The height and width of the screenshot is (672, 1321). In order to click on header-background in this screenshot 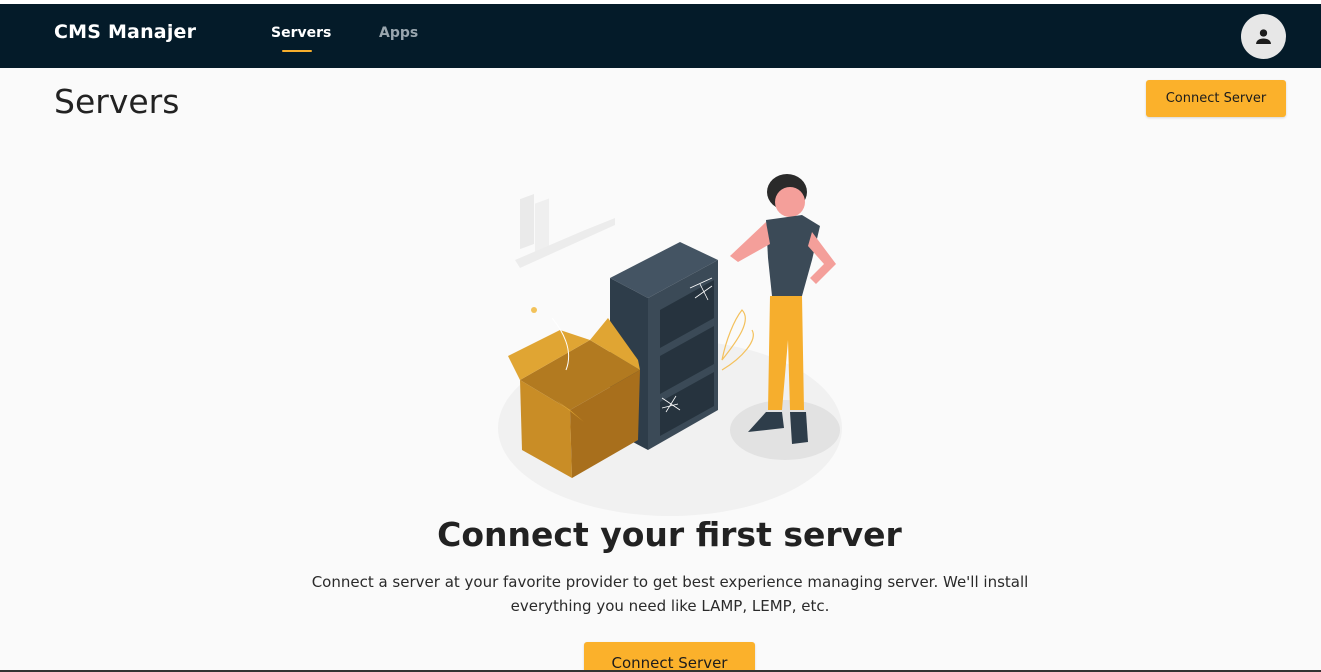, I will do `click(660, 36)`.